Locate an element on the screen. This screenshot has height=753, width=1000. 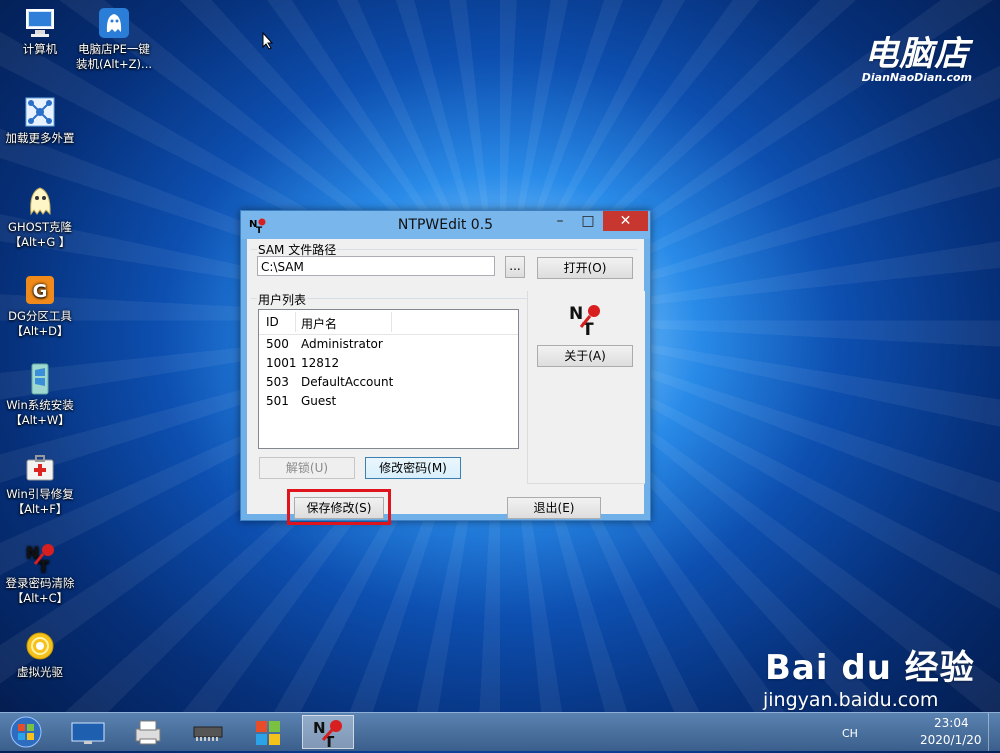
ghost-installer-icon is located at coordinates (114, 23).